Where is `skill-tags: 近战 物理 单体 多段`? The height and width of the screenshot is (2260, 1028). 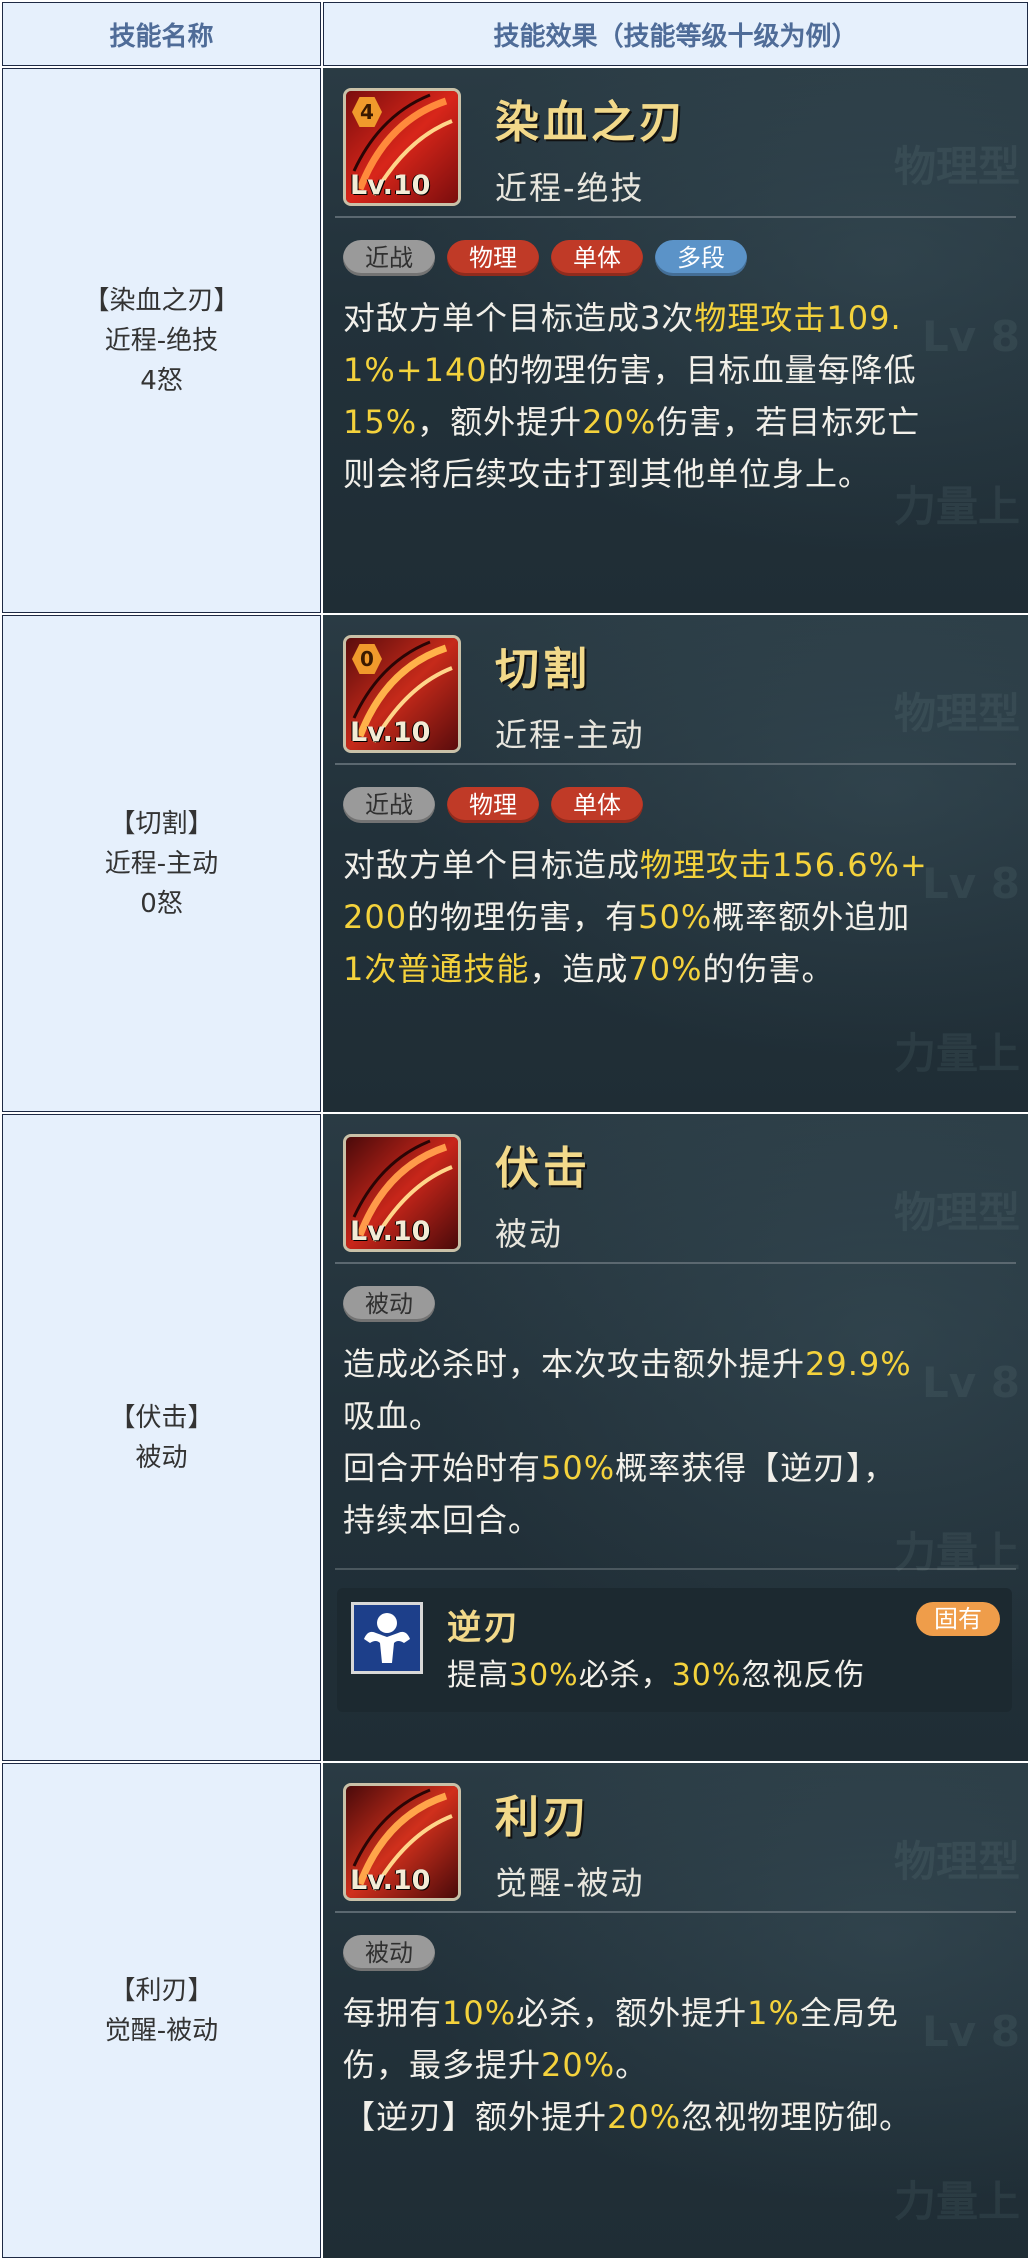
skill-tags: 近战 物理 单体 多段 is located at coordinates (675, 251).